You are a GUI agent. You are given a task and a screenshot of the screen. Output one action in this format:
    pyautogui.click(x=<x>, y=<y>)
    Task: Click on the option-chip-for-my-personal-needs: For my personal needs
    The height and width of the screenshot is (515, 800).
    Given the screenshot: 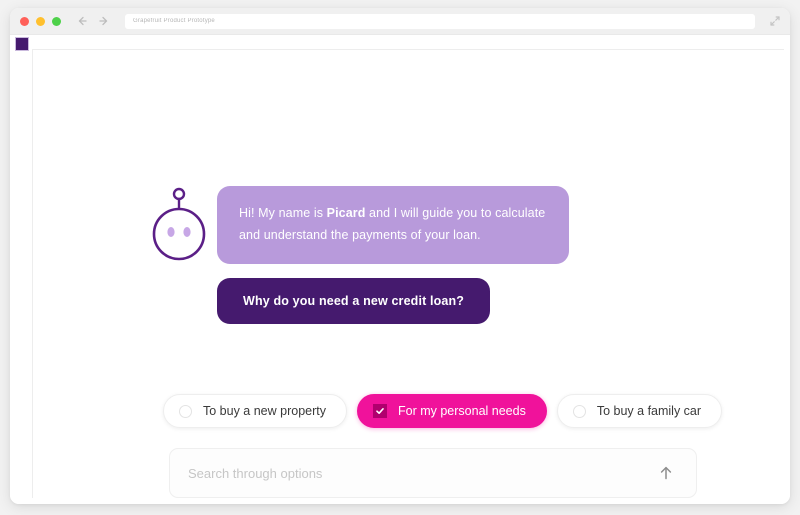 What is the action you would take?
    pyautogui.click(x=452, y=411)
    